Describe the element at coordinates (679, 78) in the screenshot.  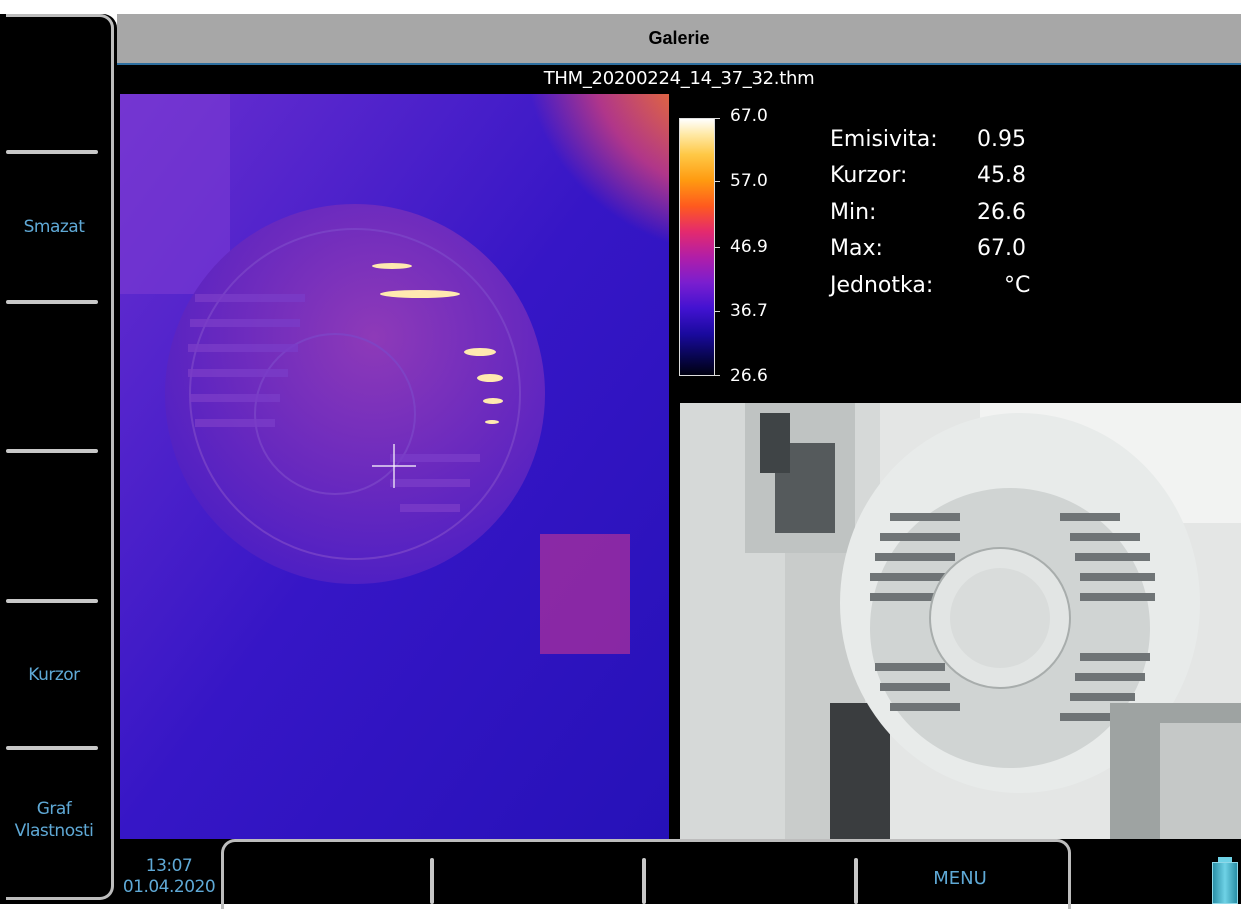
I see `file-name: THM_20200224_14_37_32.thm` at that location.